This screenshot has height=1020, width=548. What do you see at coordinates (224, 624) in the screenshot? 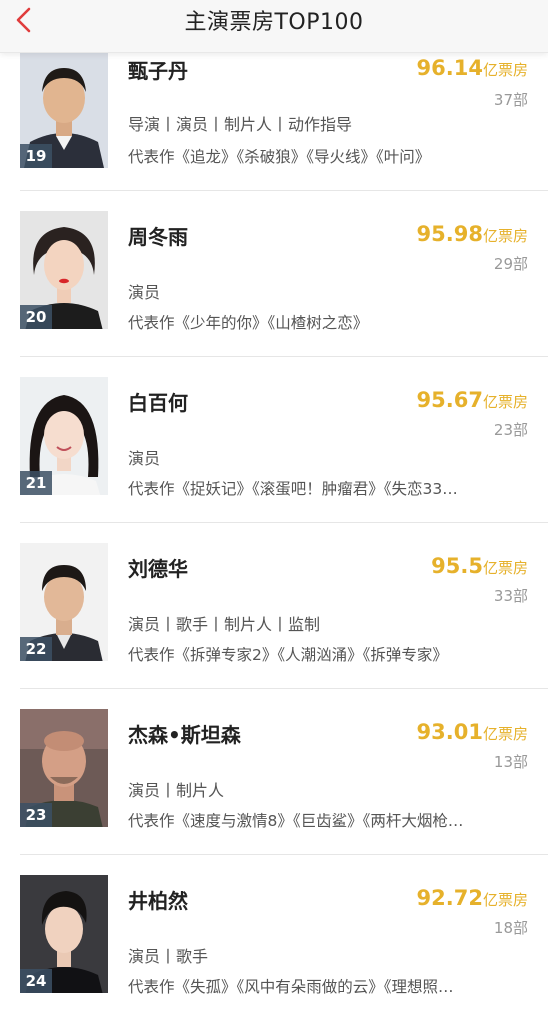
I see `actor-roles: 演员丨歌手丨制片人丨监制` at bounding box center [224, 624].